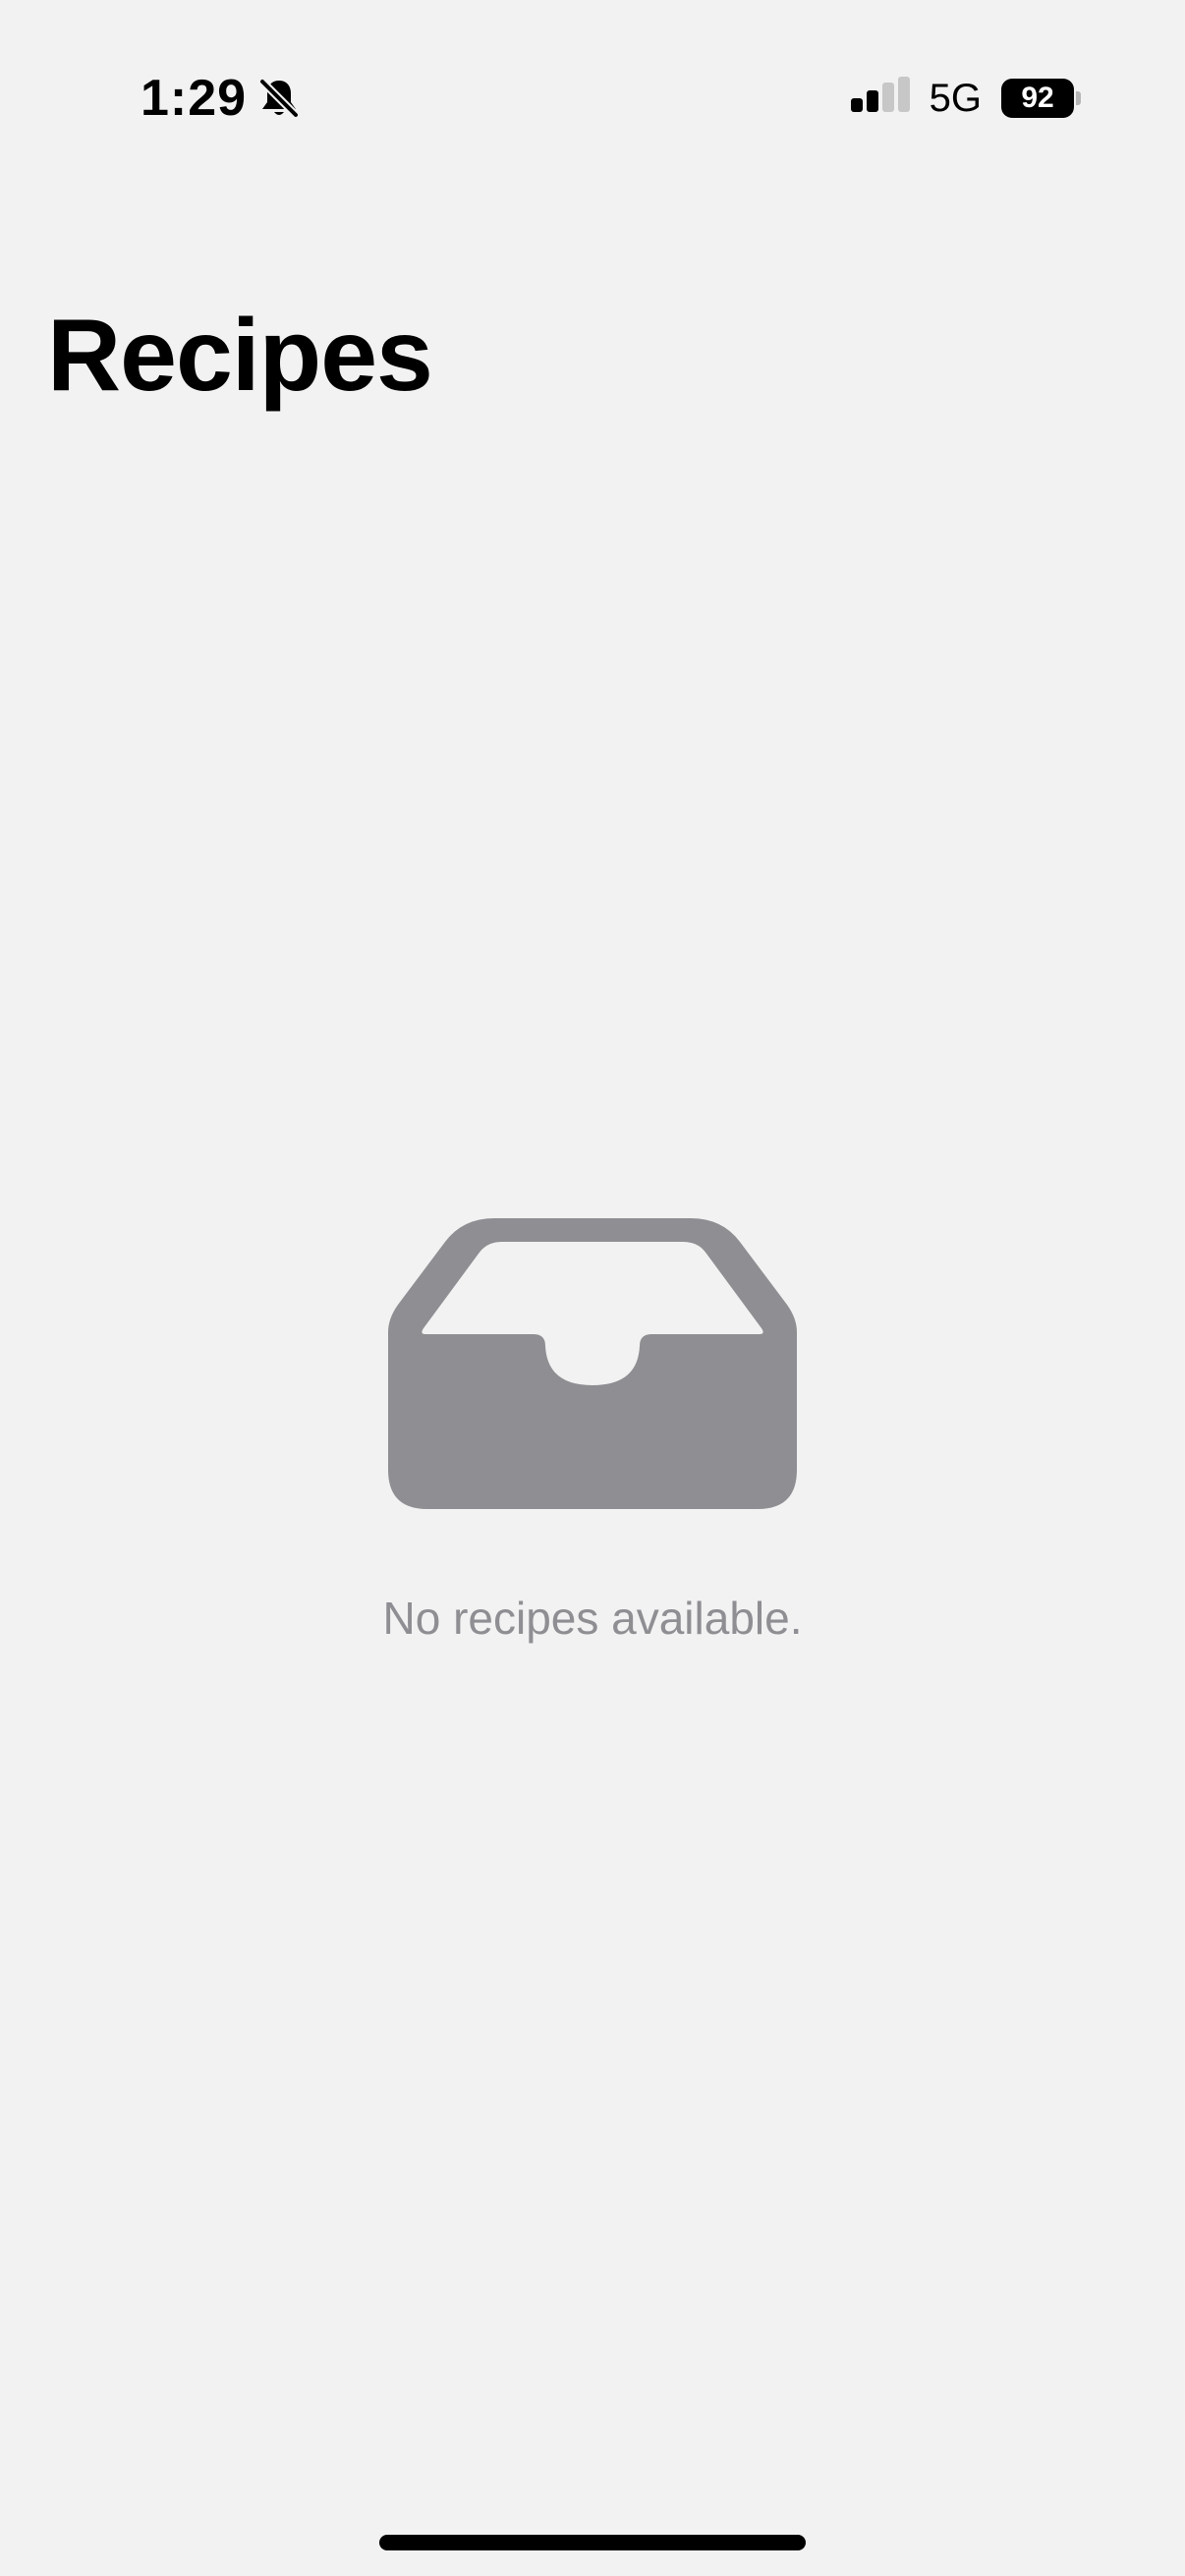 This screenshot has width=1185, height=2576. What do you see at coordinates (592, 98) in the screenshot?
I see `status-bar: 1:29 5G 92` at bounding box center [592, 98].